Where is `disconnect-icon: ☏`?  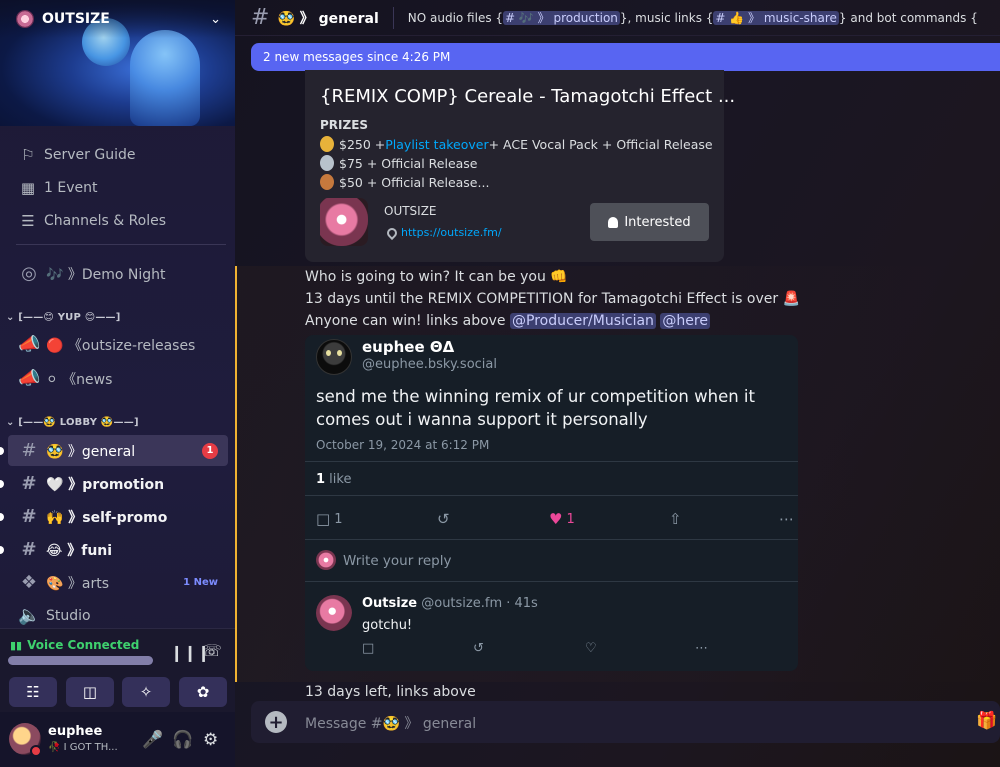 disconnect-icon: ☏ is located at coordinates (212, 650).